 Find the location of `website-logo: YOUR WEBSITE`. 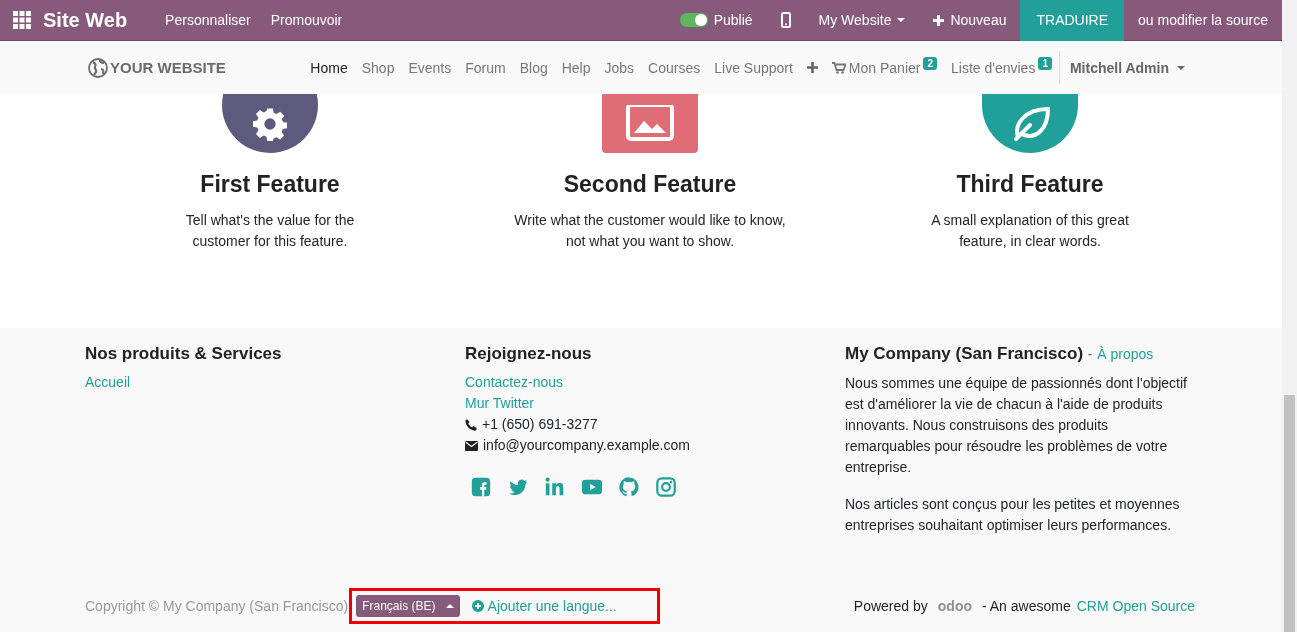

website-logo: YOUR WEBSITE is located at coordinates (168, 67).